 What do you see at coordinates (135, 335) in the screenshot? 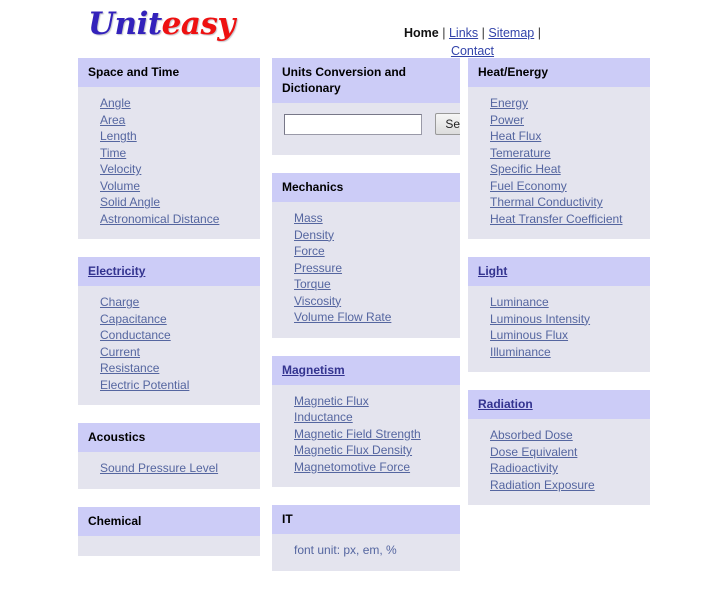
I see `link-conductance: Conductance` at bounding box center [135, 335].